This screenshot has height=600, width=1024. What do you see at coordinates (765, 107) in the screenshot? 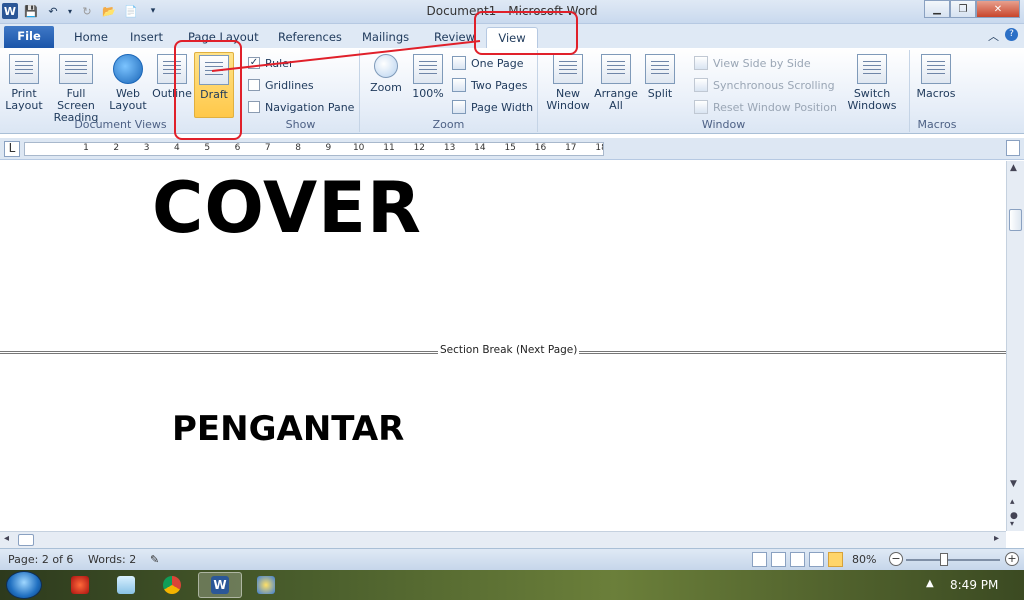
I see `reset-window-position-button: Reset Window Position` at bounding box center [765, 107].